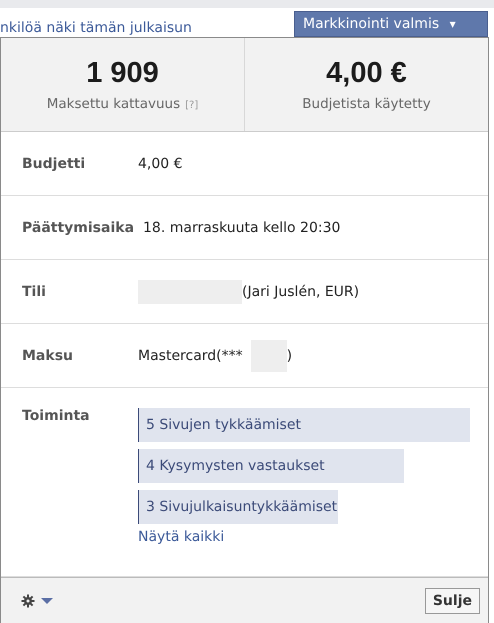 The image size is (494, 623). I want to click on stat-value: 1 909, so click(122, 73).